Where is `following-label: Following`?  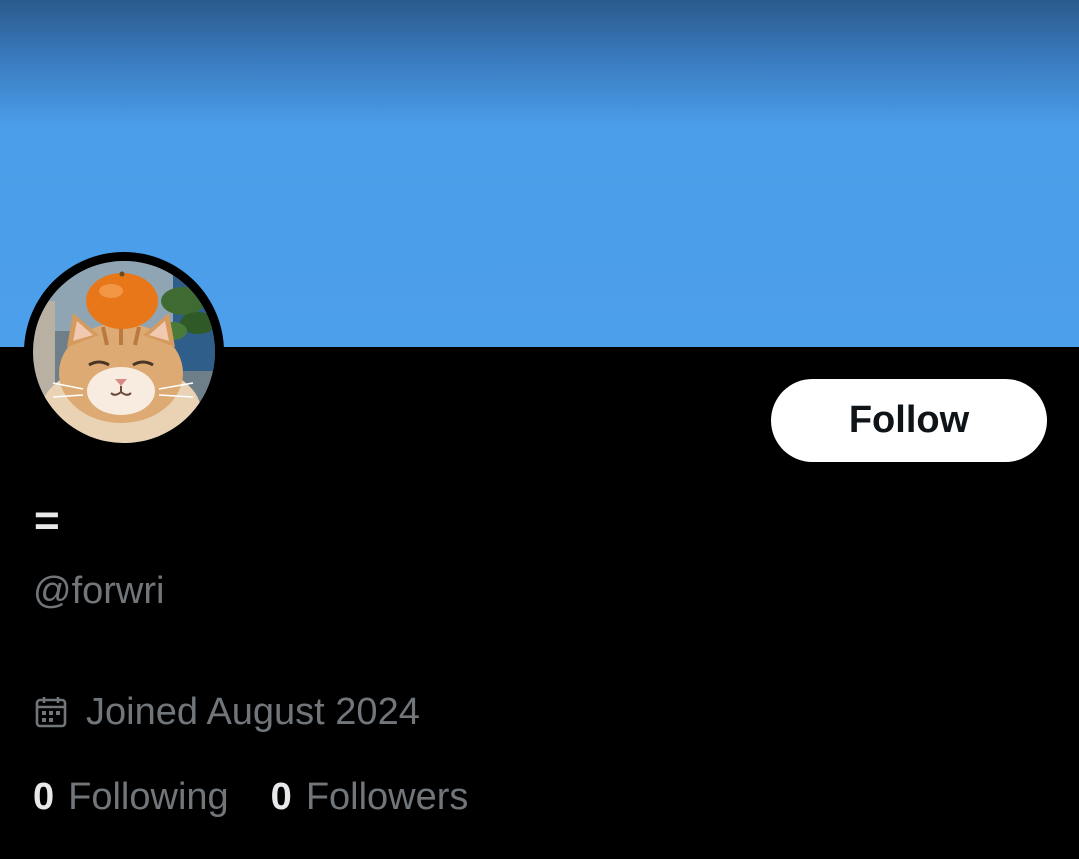 following-label: Following is located at coordinates (148, 796).